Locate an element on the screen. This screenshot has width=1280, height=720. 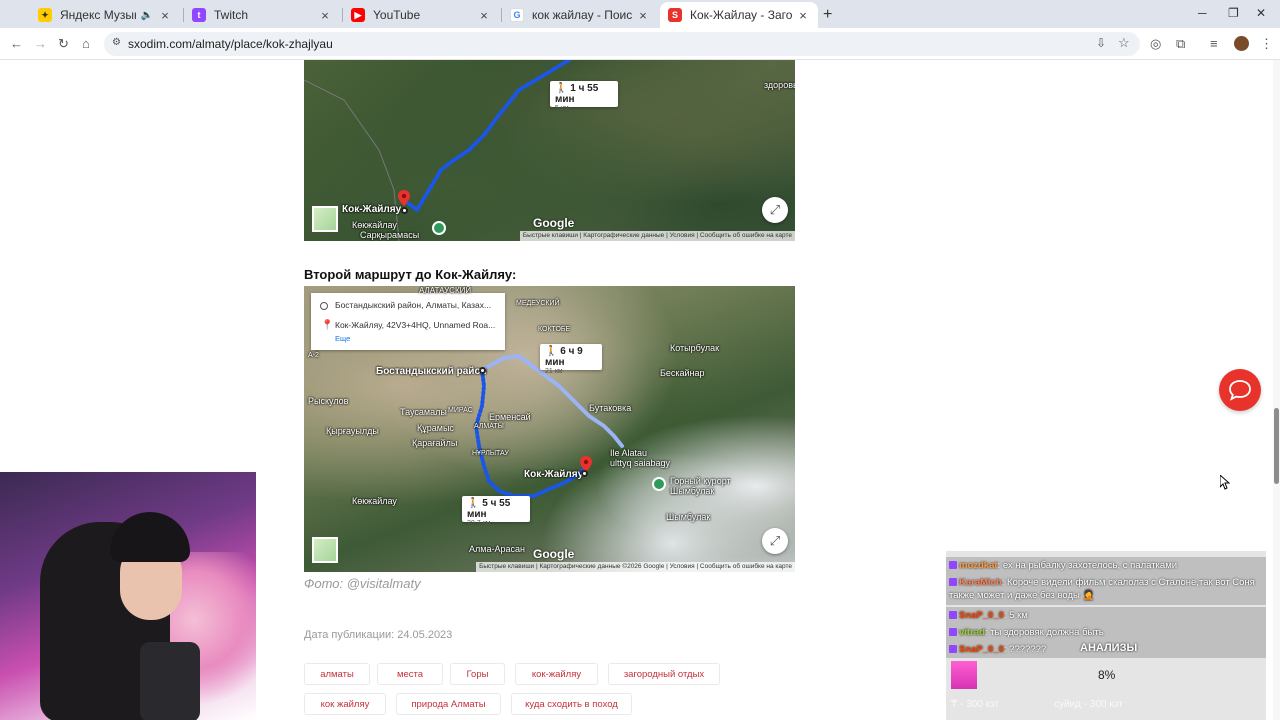
bookmark-star-icon: ☆ is located at coordinates (1124, 43).